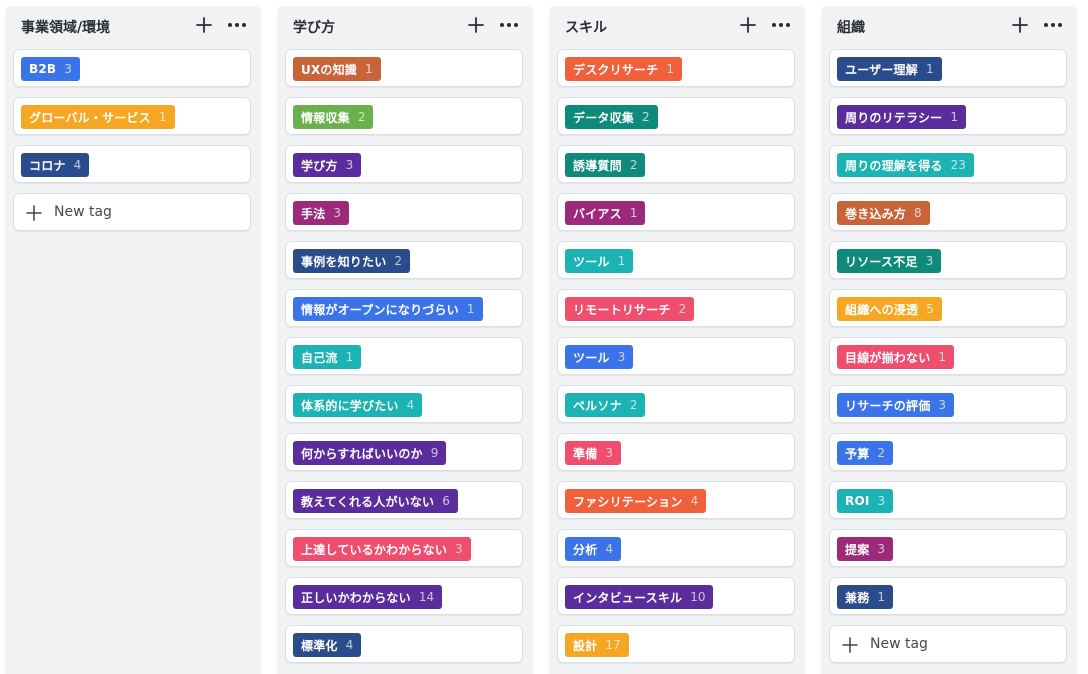 This screenshot has height=674, width=1088. What do you see at coordinates (958, 165) in the screenshot?
I see `tag-count: 23` at bounding box center [958, 165].